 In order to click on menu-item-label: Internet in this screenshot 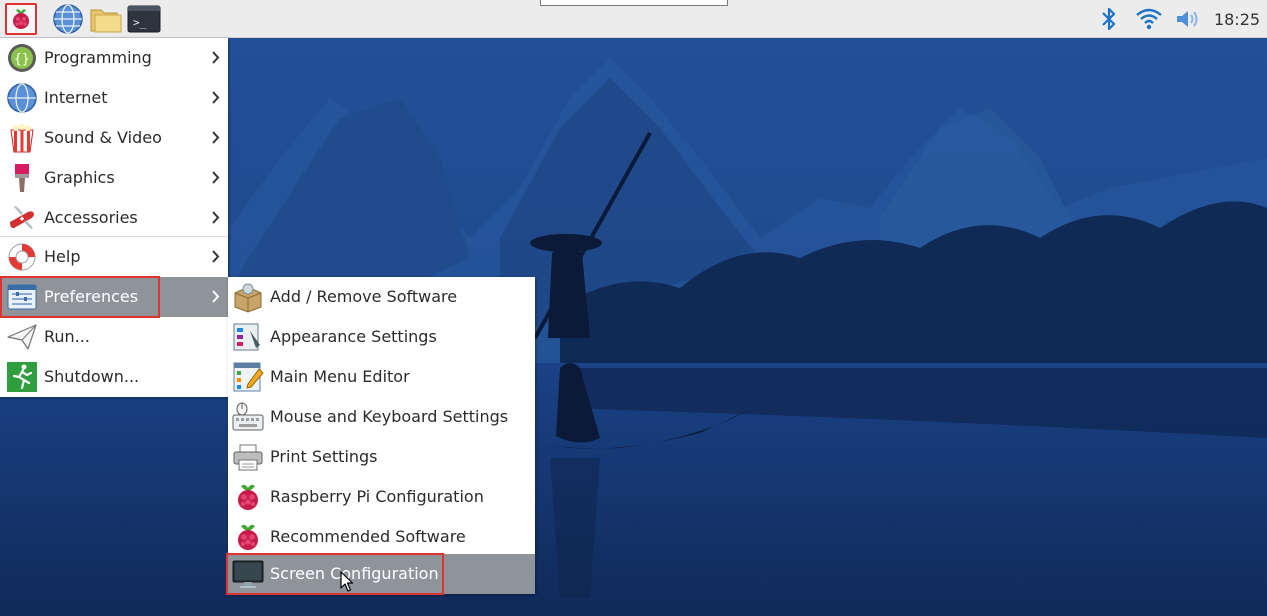, I will do `click(76, 97)`.